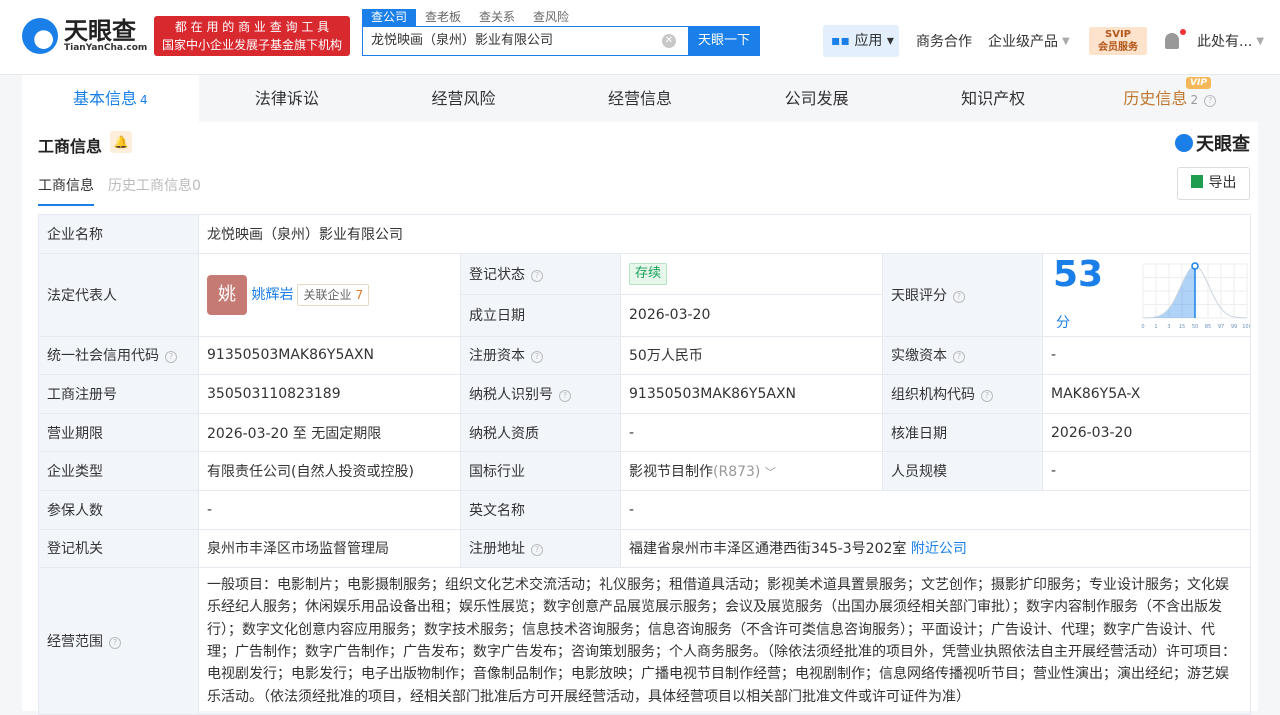 This screenshot has width=1280, height=715. I want to click on svip-button: SVIP 会员服务, so click(1118, 41).